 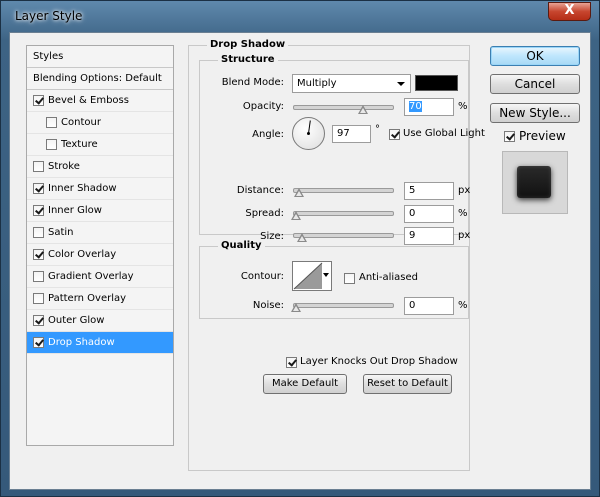 What do you see at coordinates (100, 57) in the screenshot?
I see `styles-header: Styles` at bounding box center [100, 57].